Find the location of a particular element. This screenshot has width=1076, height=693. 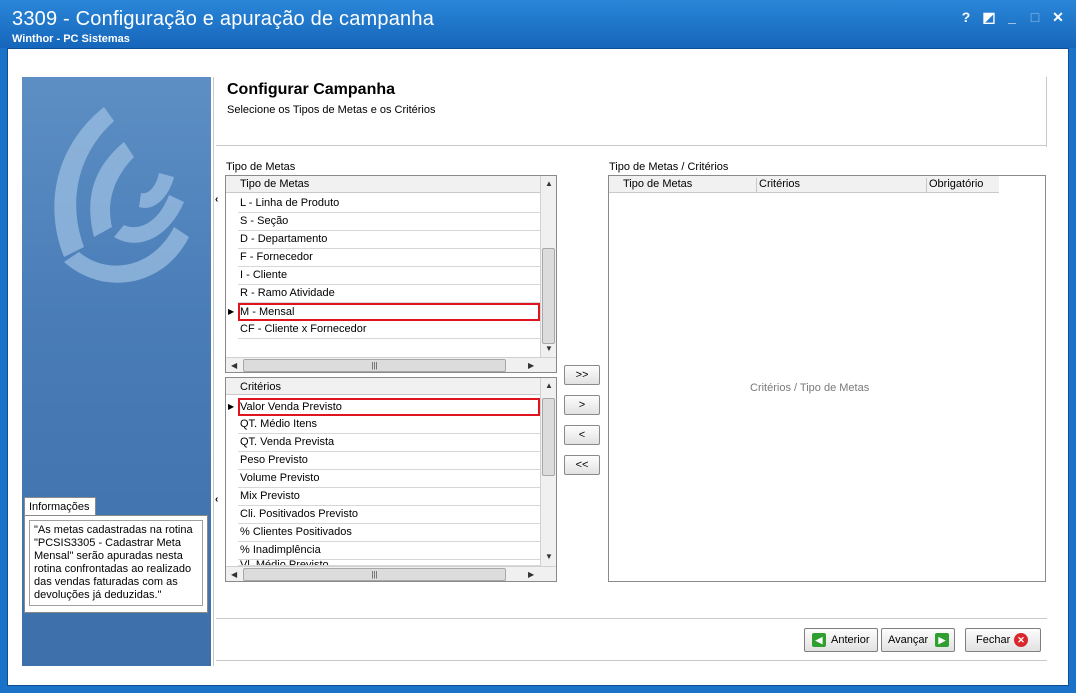

criterios-header: Critérios is located at coordinates (384, 386).